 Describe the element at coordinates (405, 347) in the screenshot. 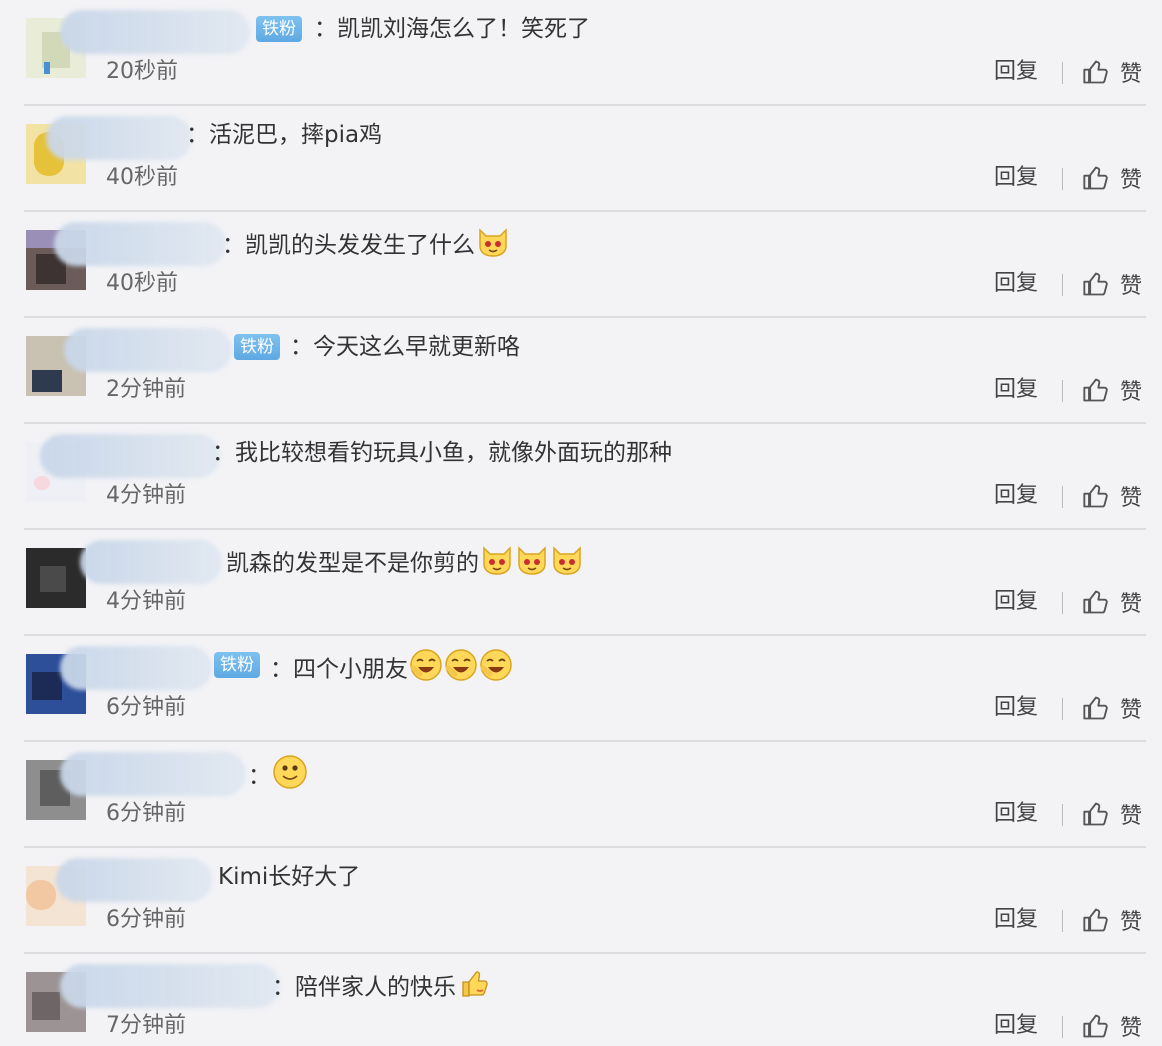

I see `comment-text: ：今天这么早就更新咯` at that location.